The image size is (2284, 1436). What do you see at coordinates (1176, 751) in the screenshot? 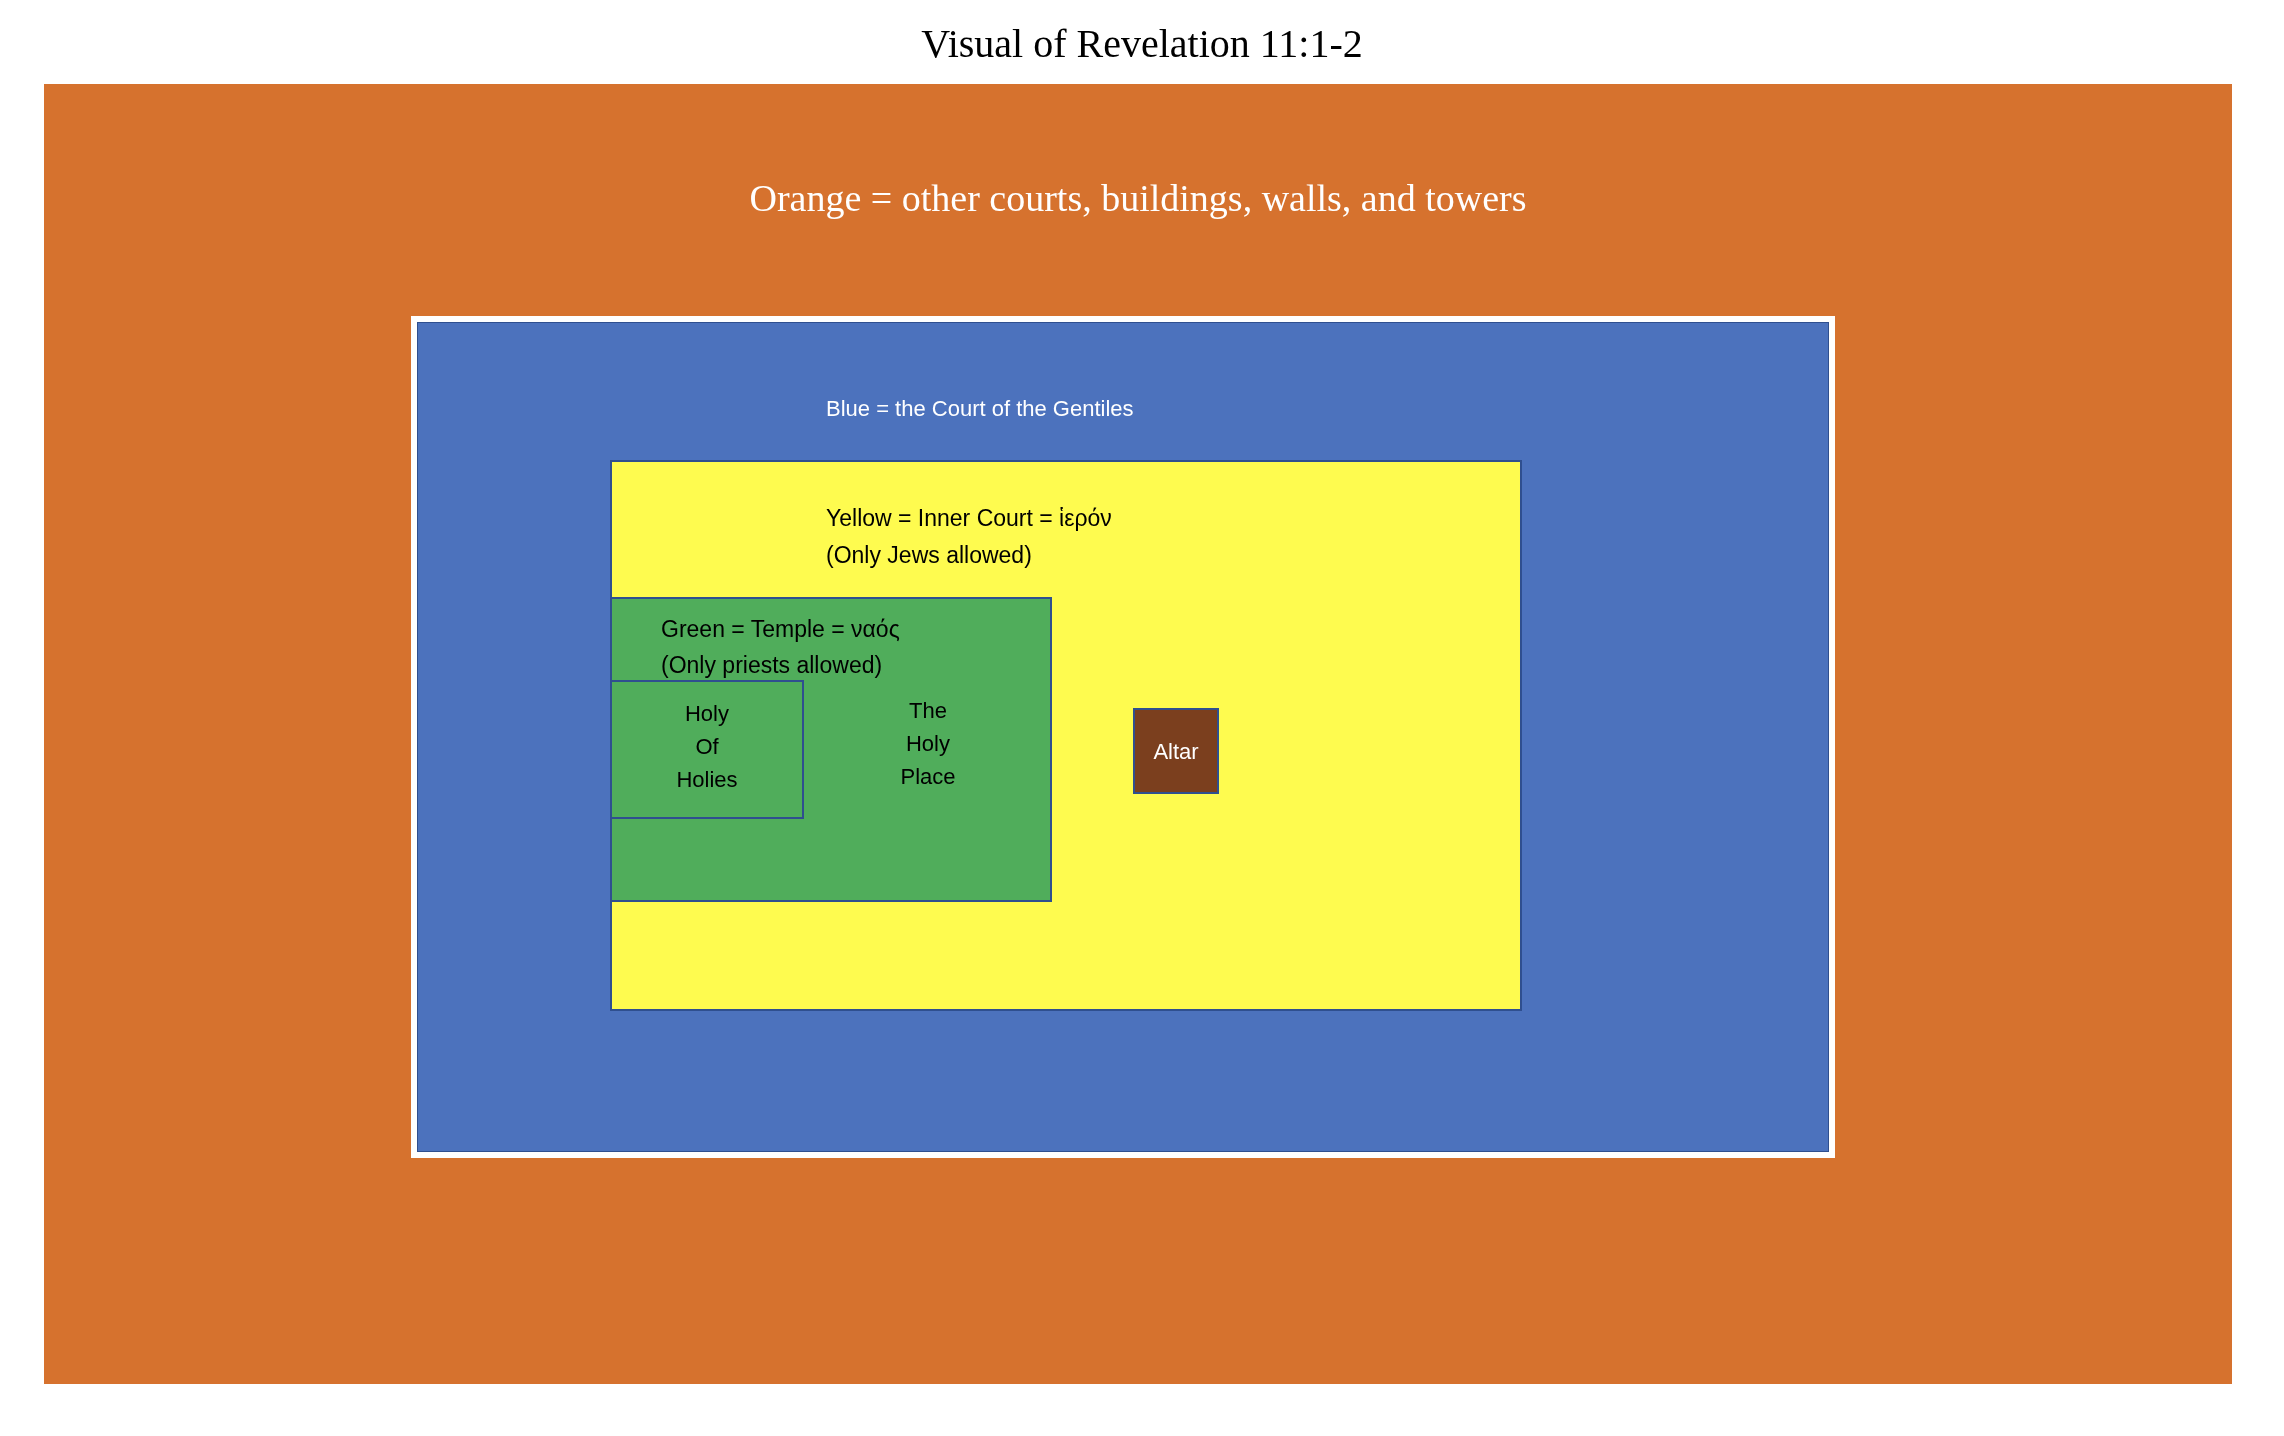
I see `altar: Altar` at bounding box center [1176, 751].